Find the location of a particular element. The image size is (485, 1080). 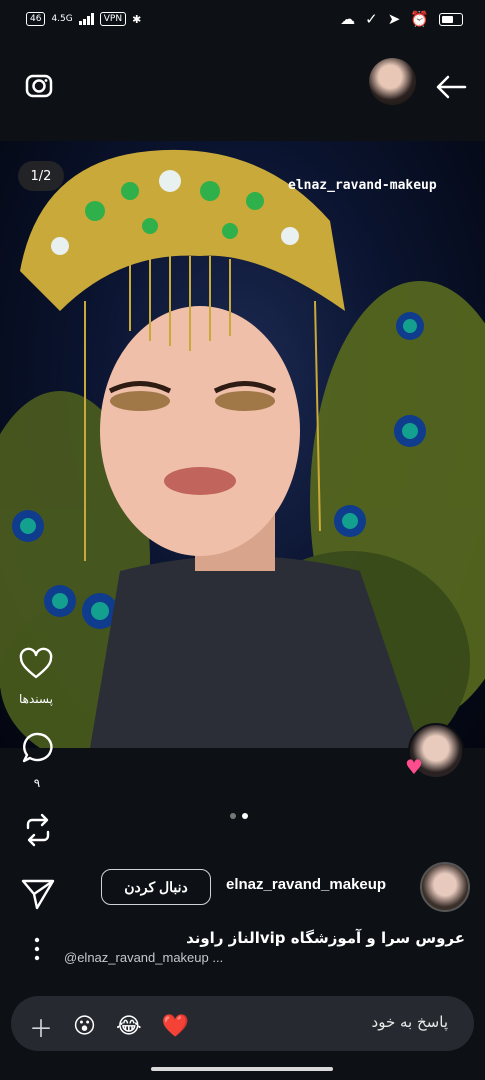

camera-button is located at coordinates (39, 85).